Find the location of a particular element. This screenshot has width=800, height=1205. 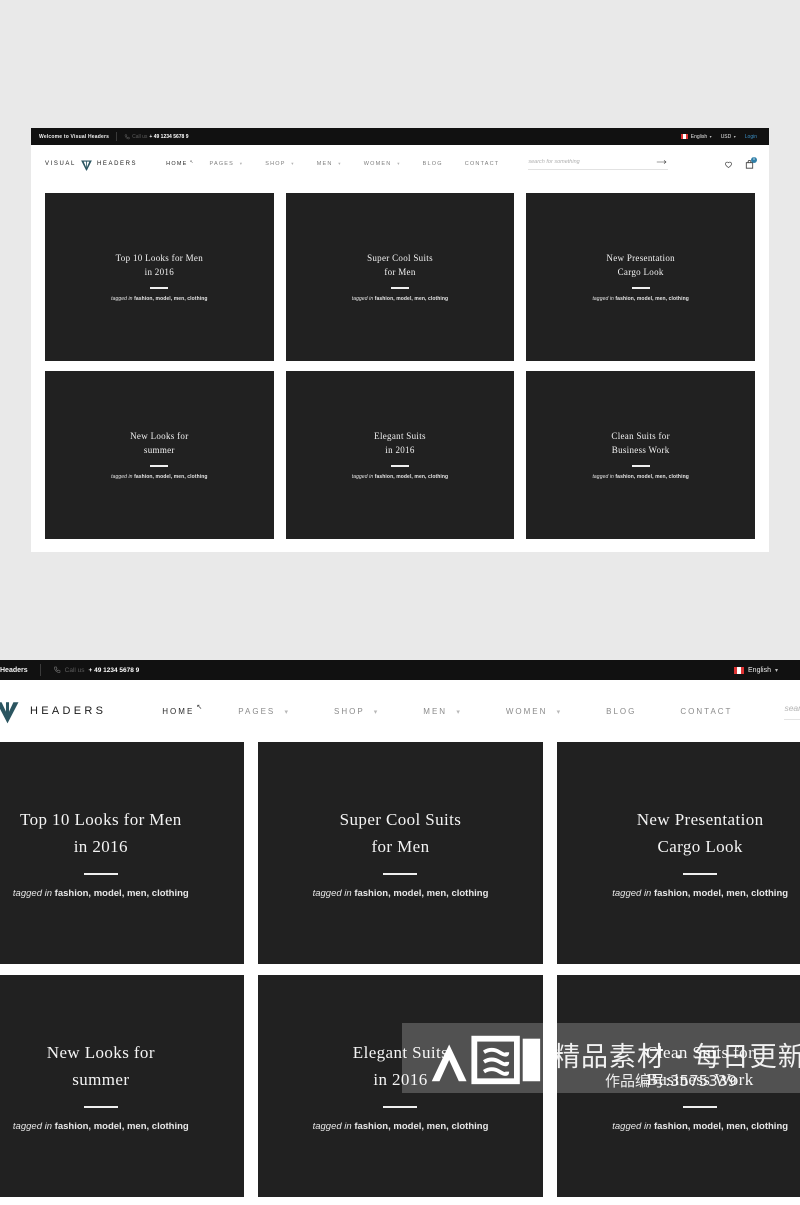

currency-label: USD is located at coordinates (726, 136).